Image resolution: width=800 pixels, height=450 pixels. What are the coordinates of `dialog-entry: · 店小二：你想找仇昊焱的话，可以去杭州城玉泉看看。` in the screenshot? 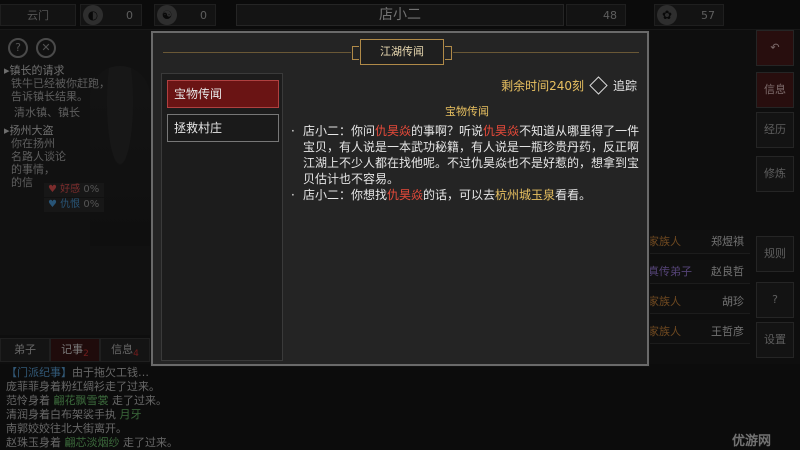 It's located at (441, 195).